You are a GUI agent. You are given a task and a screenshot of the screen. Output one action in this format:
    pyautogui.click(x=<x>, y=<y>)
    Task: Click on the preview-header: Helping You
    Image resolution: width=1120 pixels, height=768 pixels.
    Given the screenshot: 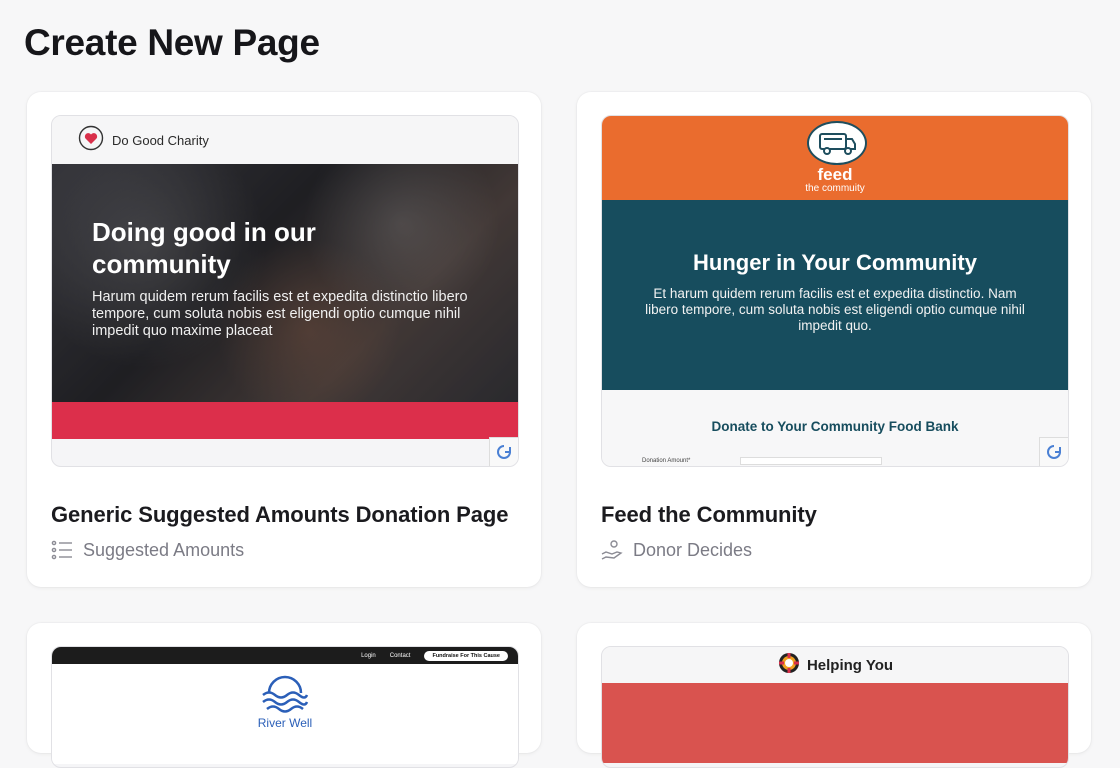 What is the action you would take?
    pyautogui.click(x=835, y=665)
    